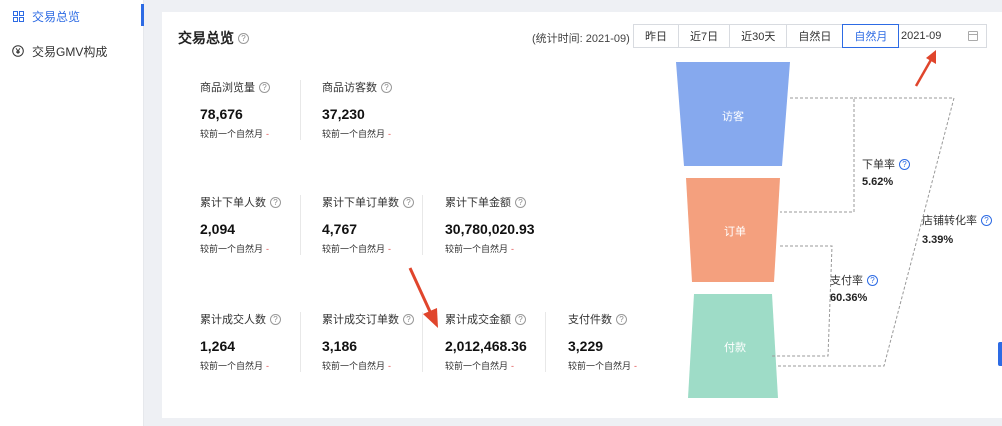 The image size is (1002, 426). What do you see at coordinates (360, 203) in the screenshot?
I see `metric-label: 累计下单订单数` at bounding box center [360, 203].